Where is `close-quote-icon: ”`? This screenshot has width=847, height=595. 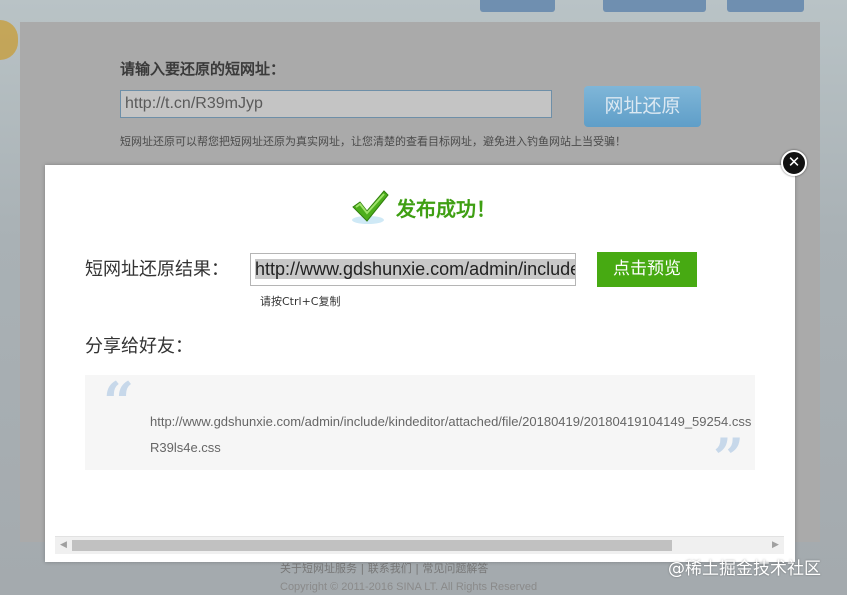
close-quote-icon: ” is located at coordinates (729, 448).